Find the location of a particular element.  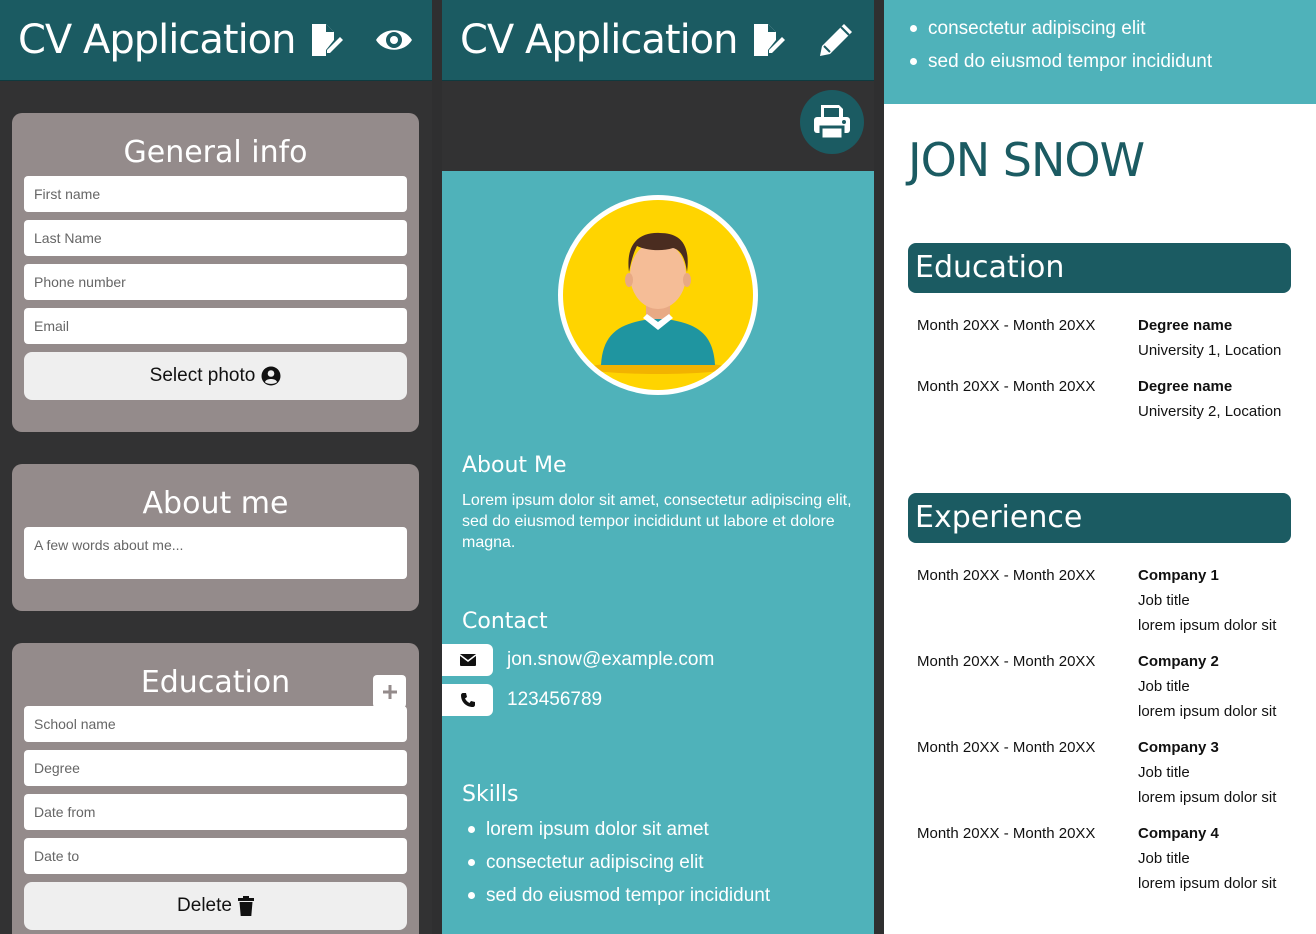

avatar is located at coordinates (658, 295).